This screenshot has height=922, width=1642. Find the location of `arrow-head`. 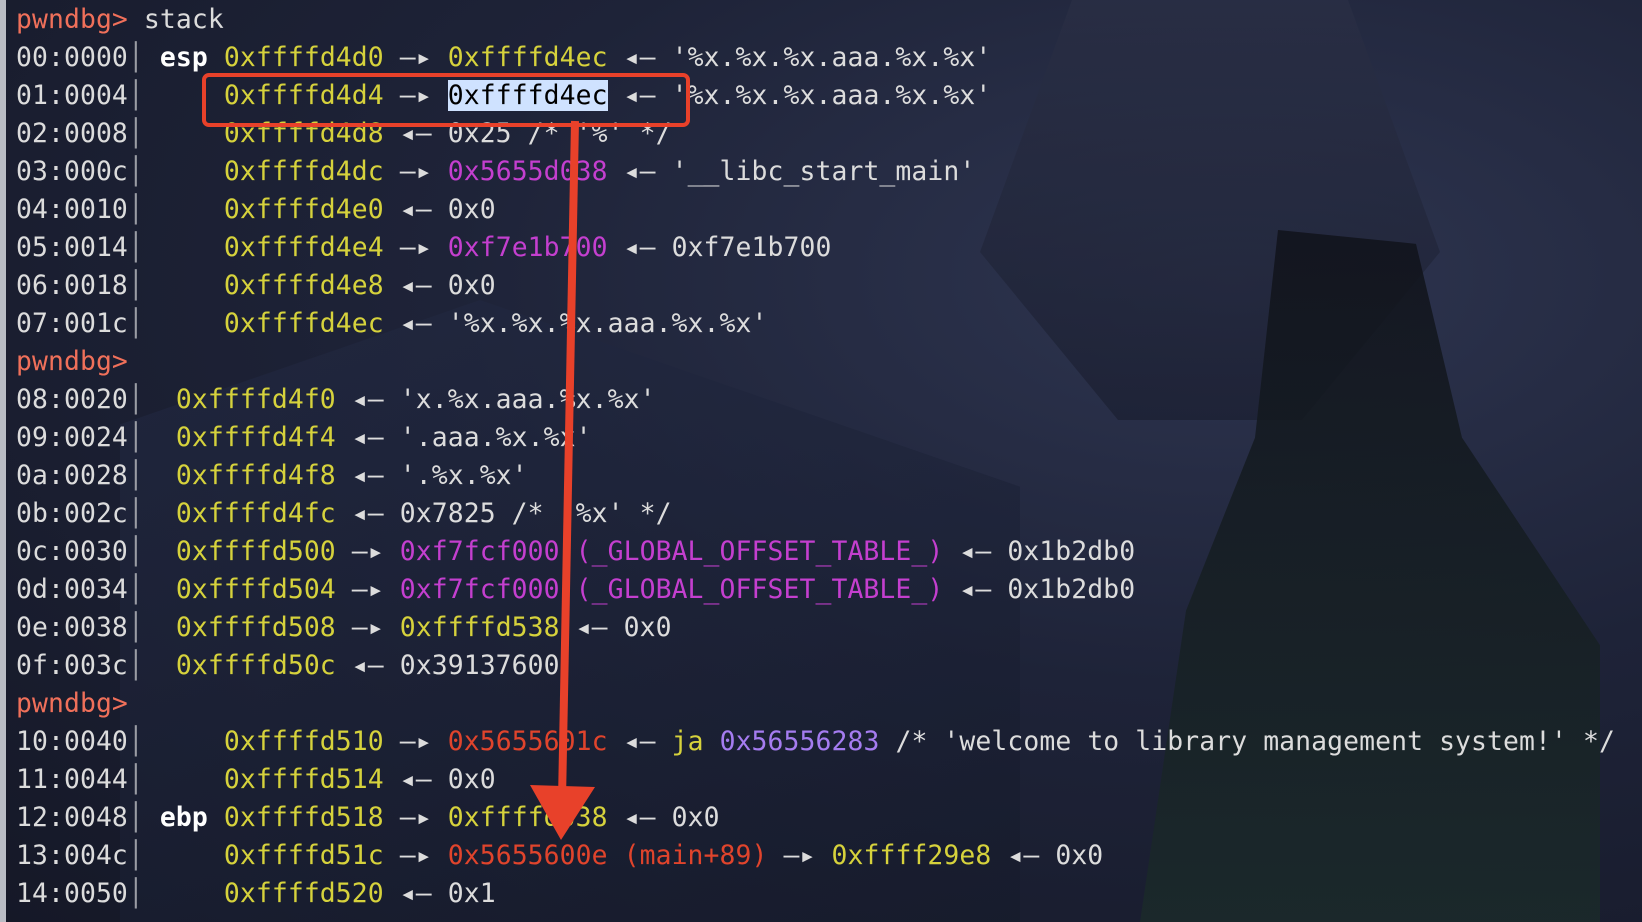

arrow-head is located at coordinates (562, 812).